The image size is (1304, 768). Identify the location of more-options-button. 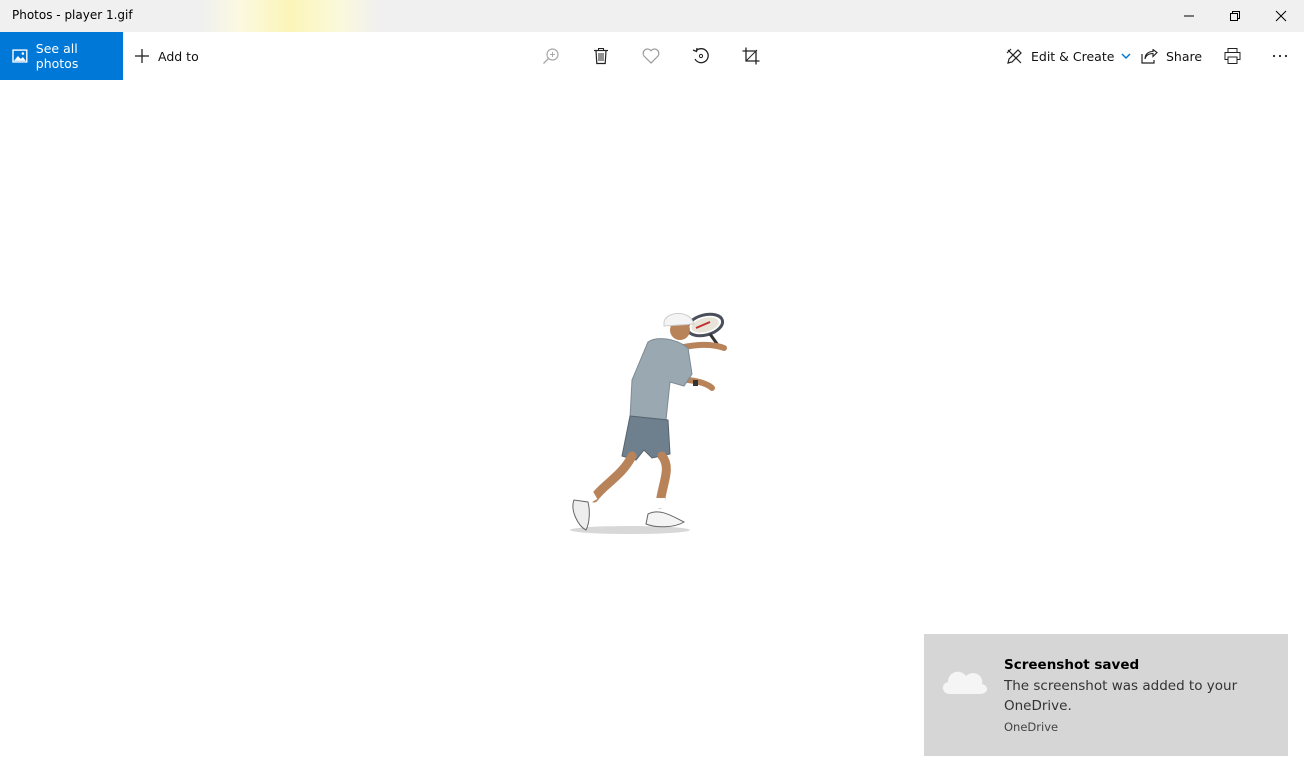
(1280, 56).